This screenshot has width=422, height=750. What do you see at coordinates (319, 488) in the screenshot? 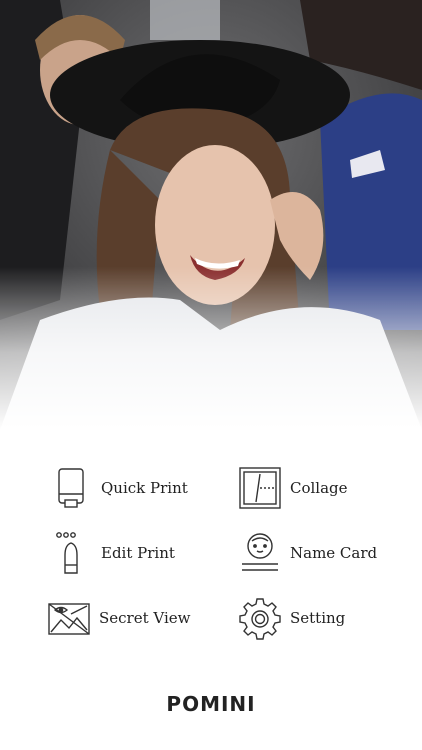
I see `menu-item-label: Collage` at bounding box center [319, 488].